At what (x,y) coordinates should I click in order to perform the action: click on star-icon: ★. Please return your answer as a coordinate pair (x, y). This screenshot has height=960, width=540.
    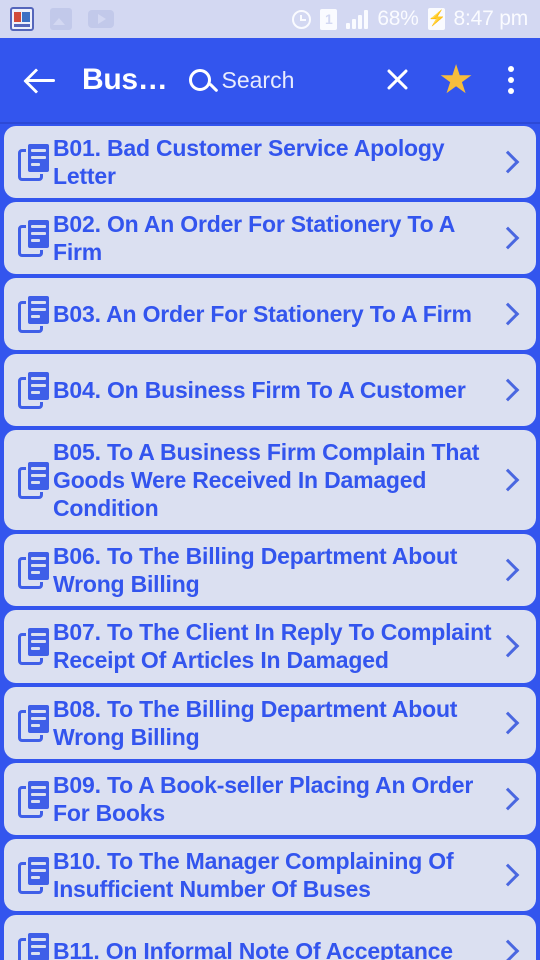
    Looking at the image, I should click on (456, 80).